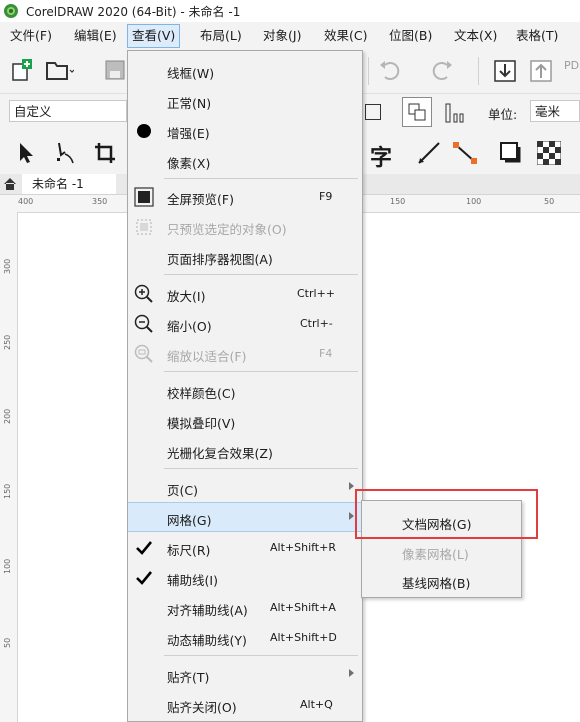 Image resolution: width=580 pixels, height=722 pixels. Describe the element at coordinates (21, 70) in the screenshot. I see `new-document-icon` at that location.